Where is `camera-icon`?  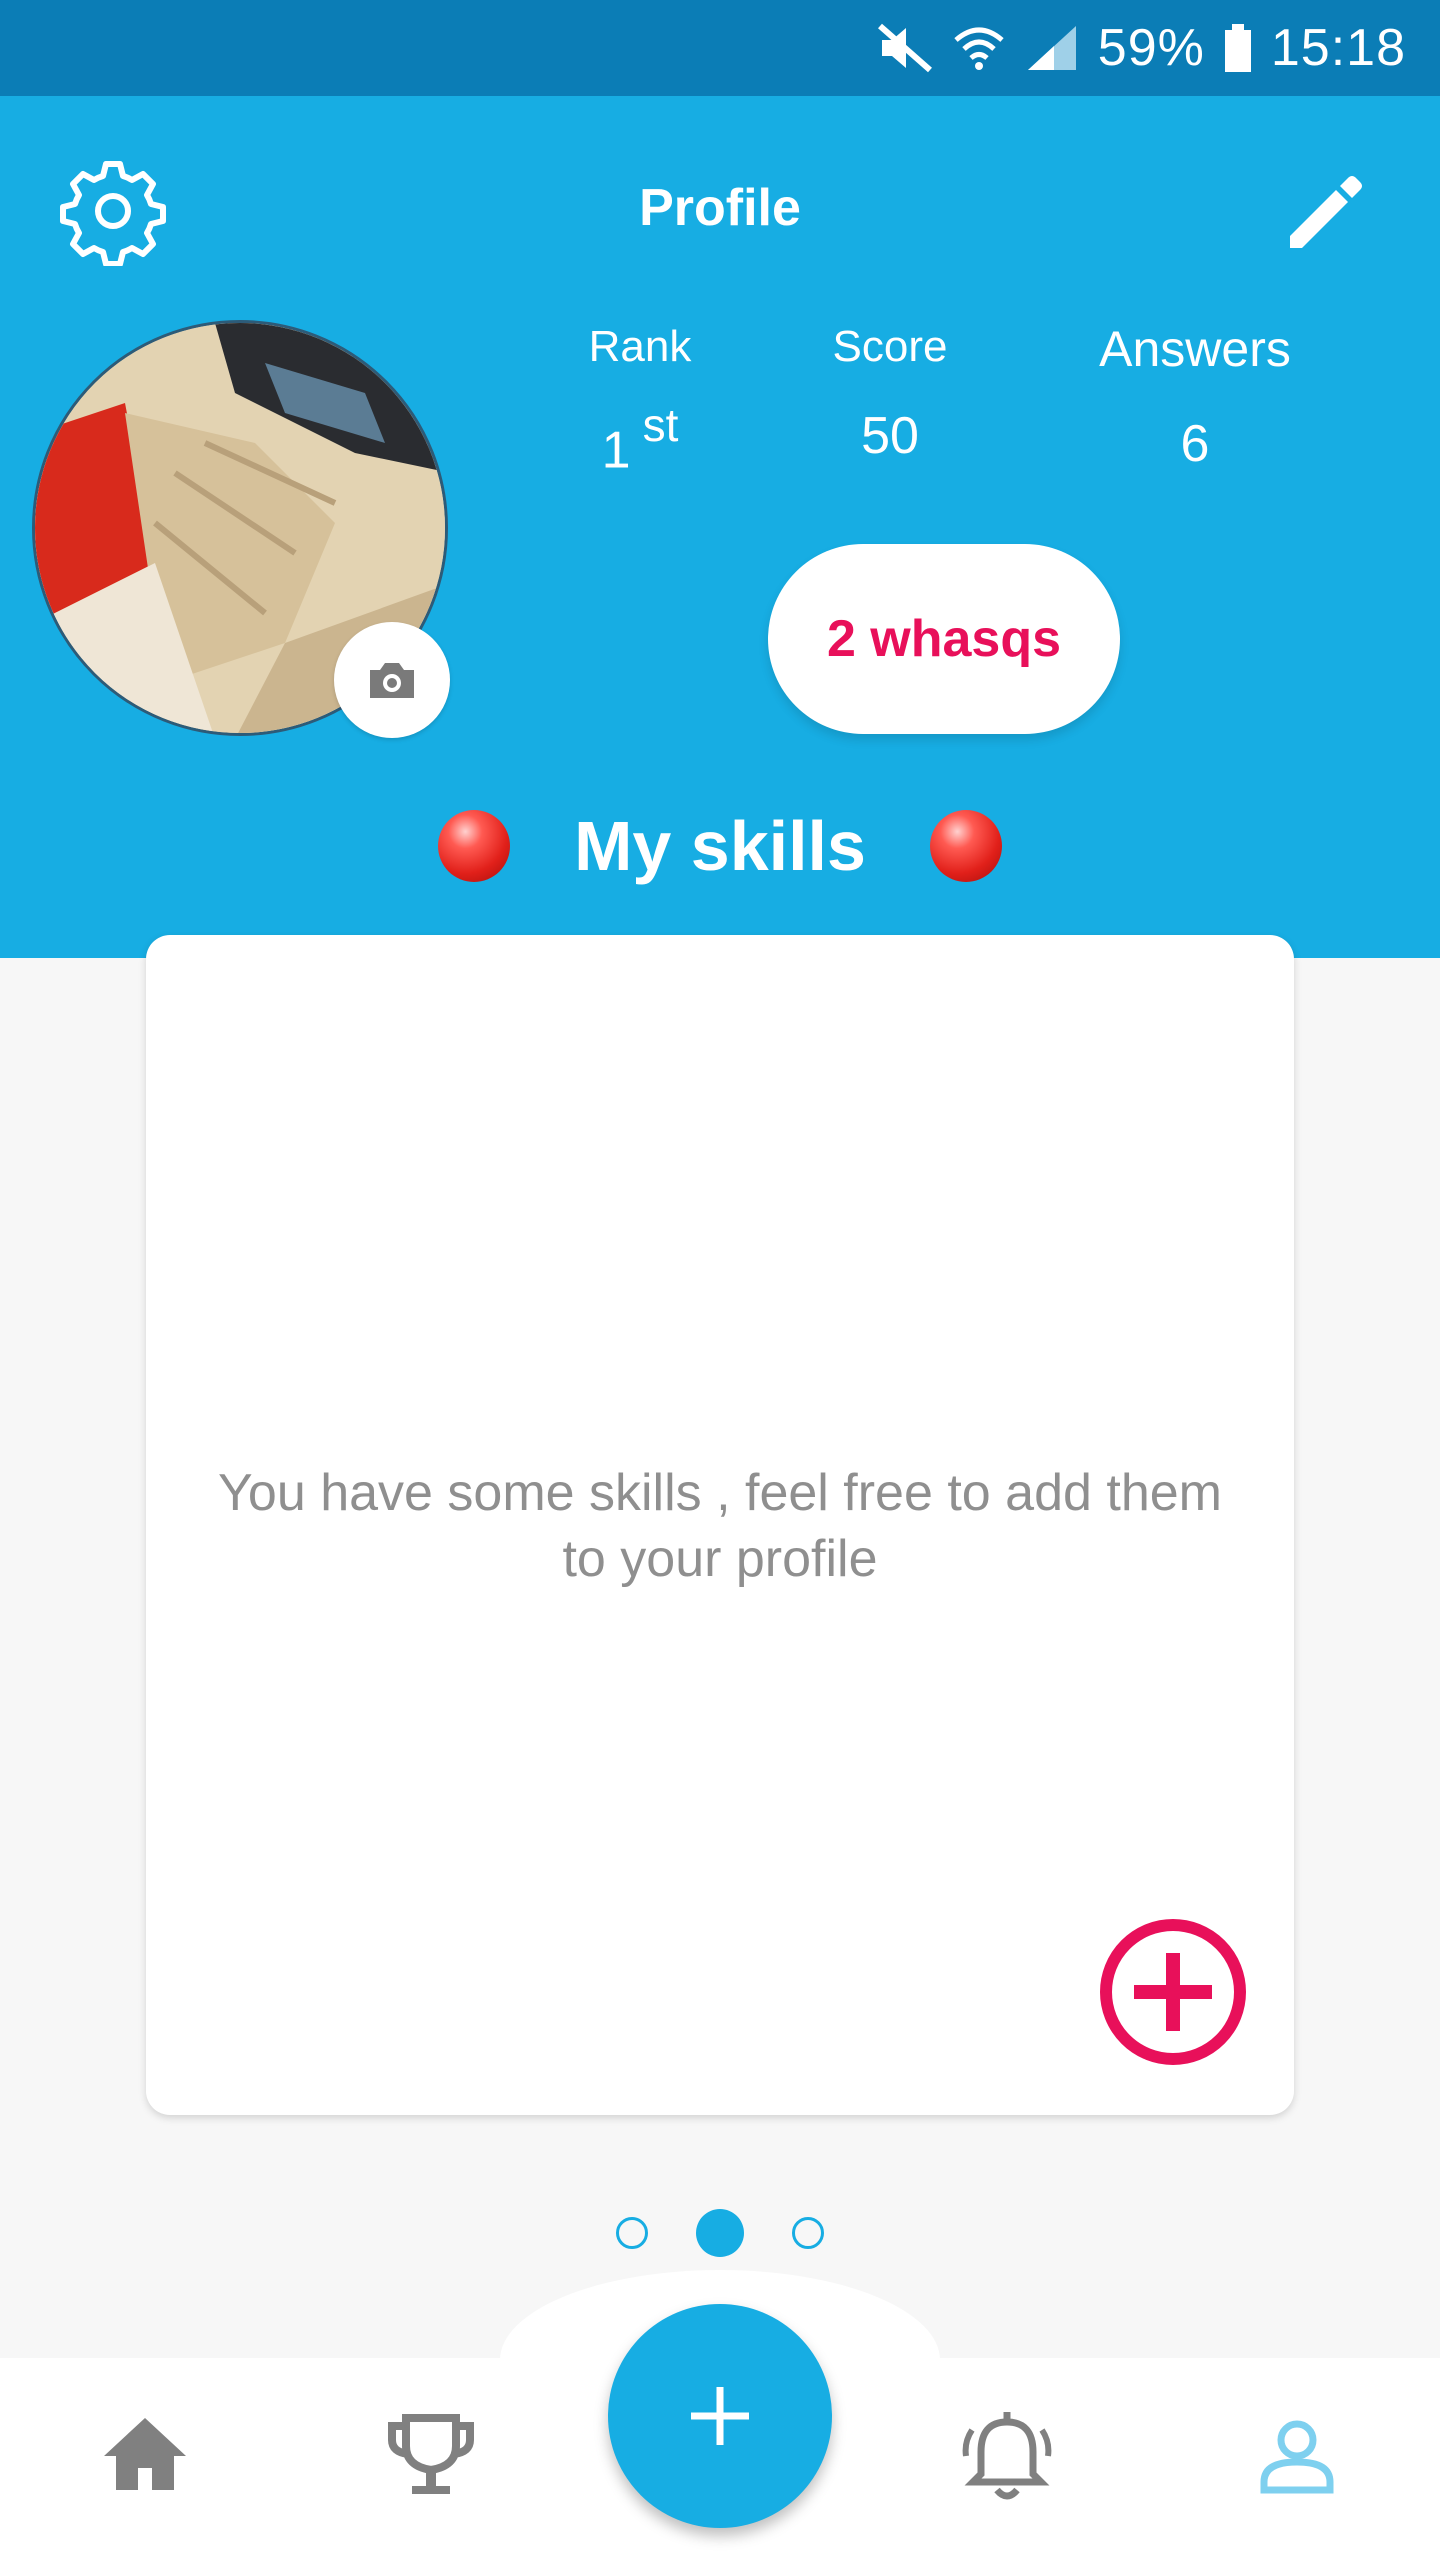 camera-icon is located at coordinates (392, 680).